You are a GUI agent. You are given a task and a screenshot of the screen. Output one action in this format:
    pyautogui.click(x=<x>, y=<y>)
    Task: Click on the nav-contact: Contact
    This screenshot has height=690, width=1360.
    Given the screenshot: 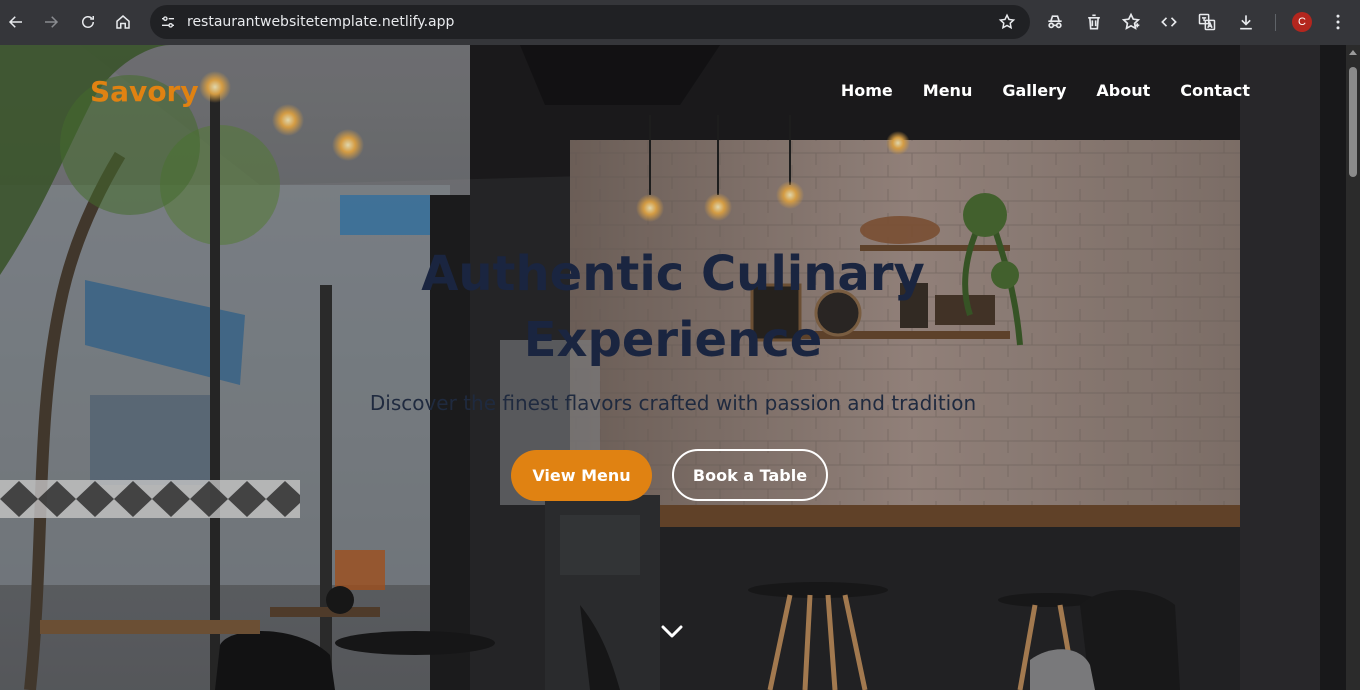 What is the action you would take?
    pyautogui.click(x=1215, y=90)
    